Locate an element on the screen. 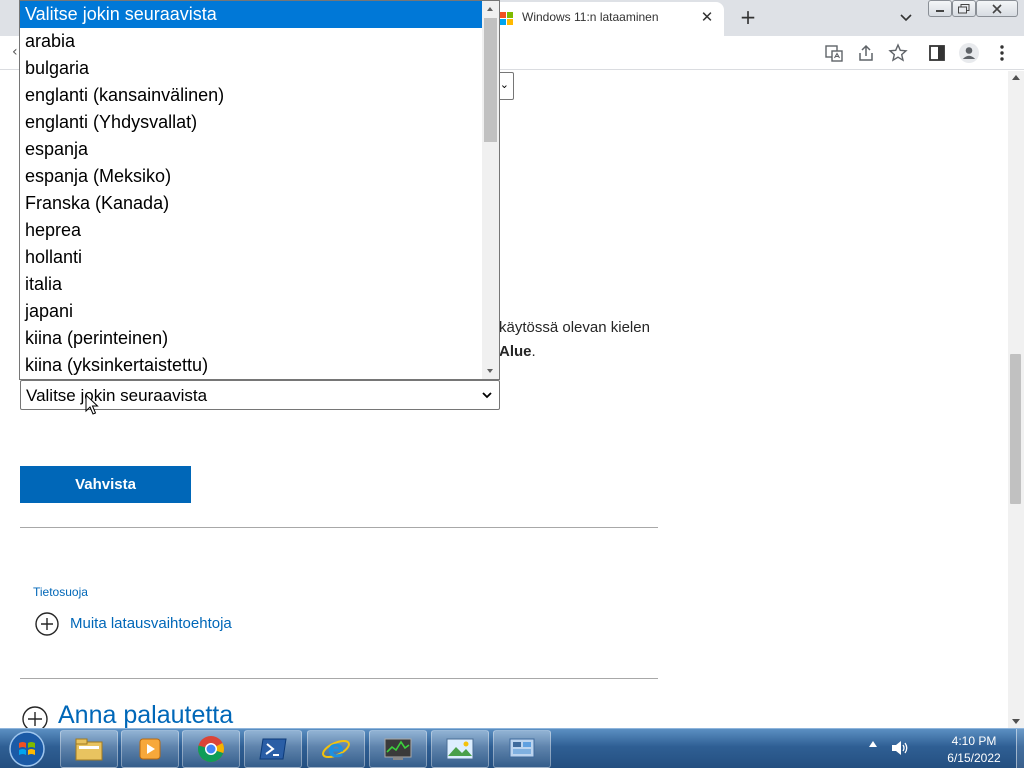 The image size is (1024, 769). powershell-icon is located at coordinates (273, 749).